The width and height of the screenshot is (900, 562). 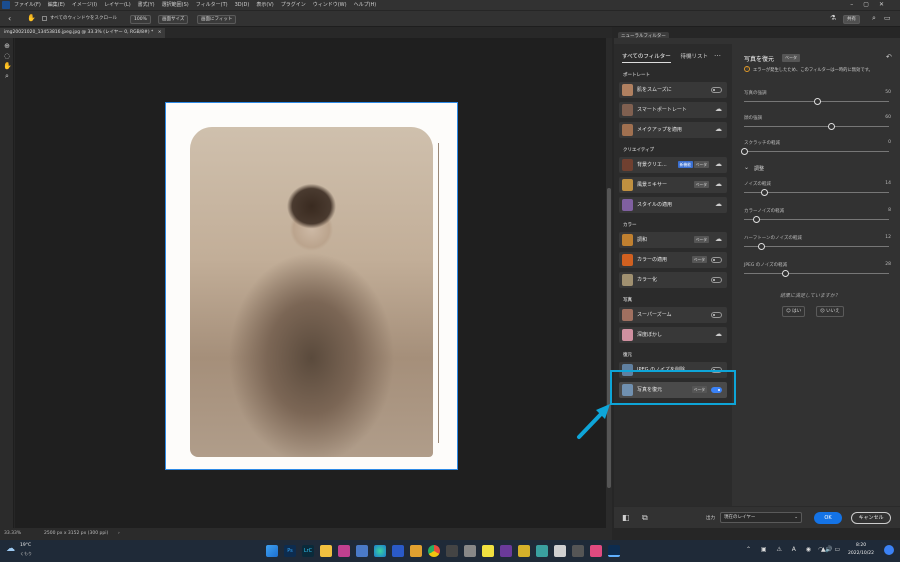 What do you see at coordinates (874, 18) in the screenshot?
I see `search-icon: ⌕` at bounding box center [874, 18].